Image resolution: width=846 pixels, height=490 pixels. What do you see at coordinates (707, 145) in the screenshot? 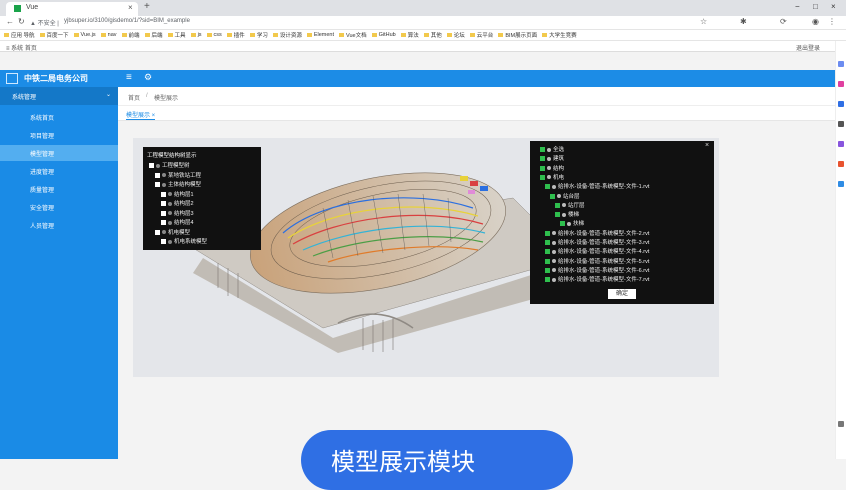
I see `close-icon: ×` at bounding box center [707, 145].